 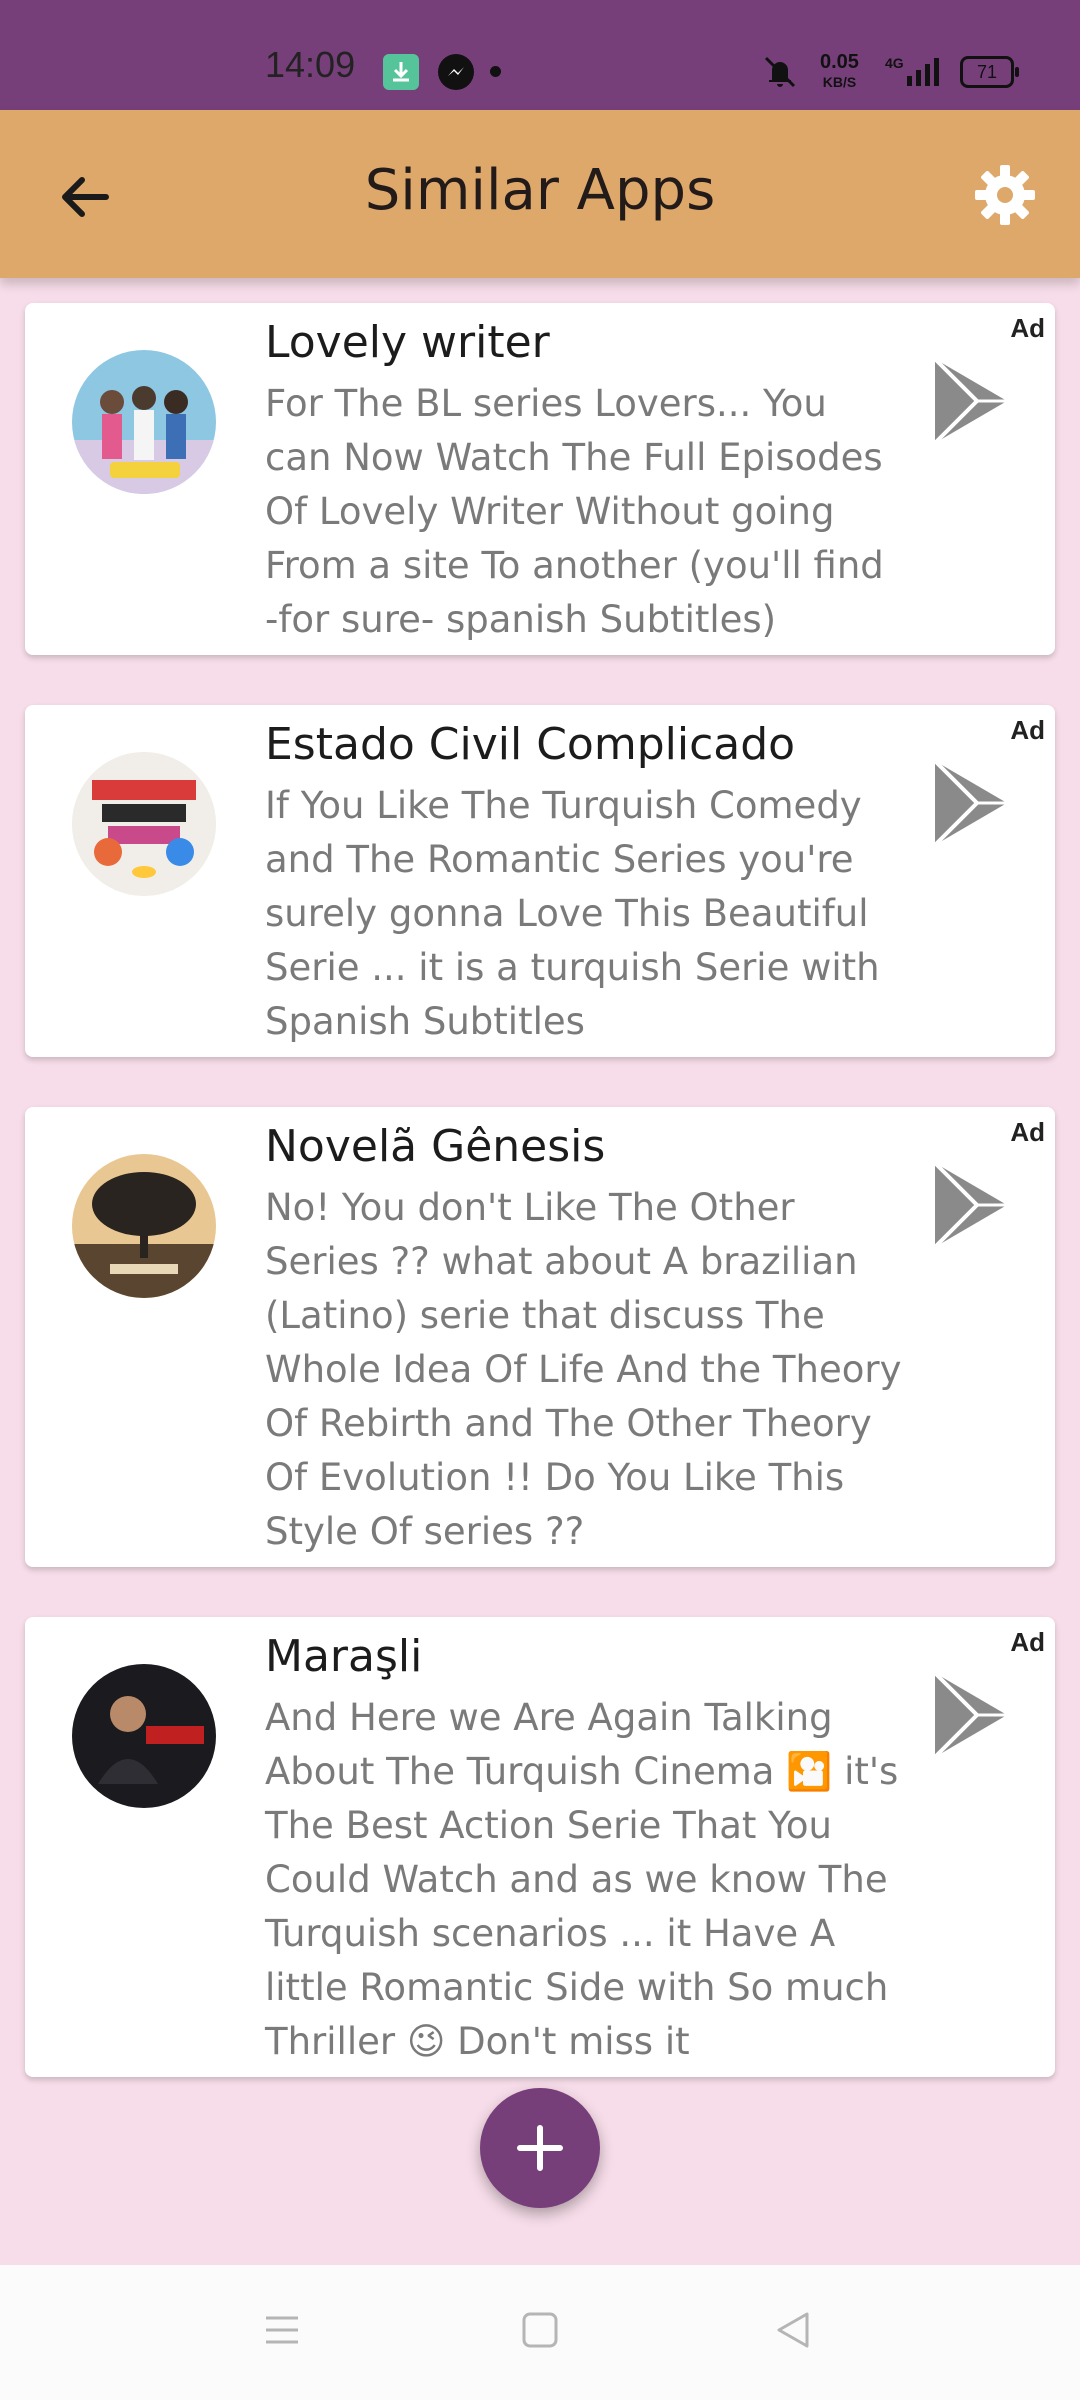 What do you see at coordinates (344, 1656) in the screenshot?
I see `app-title: Maraşli` at bounding box center [344, 1656].